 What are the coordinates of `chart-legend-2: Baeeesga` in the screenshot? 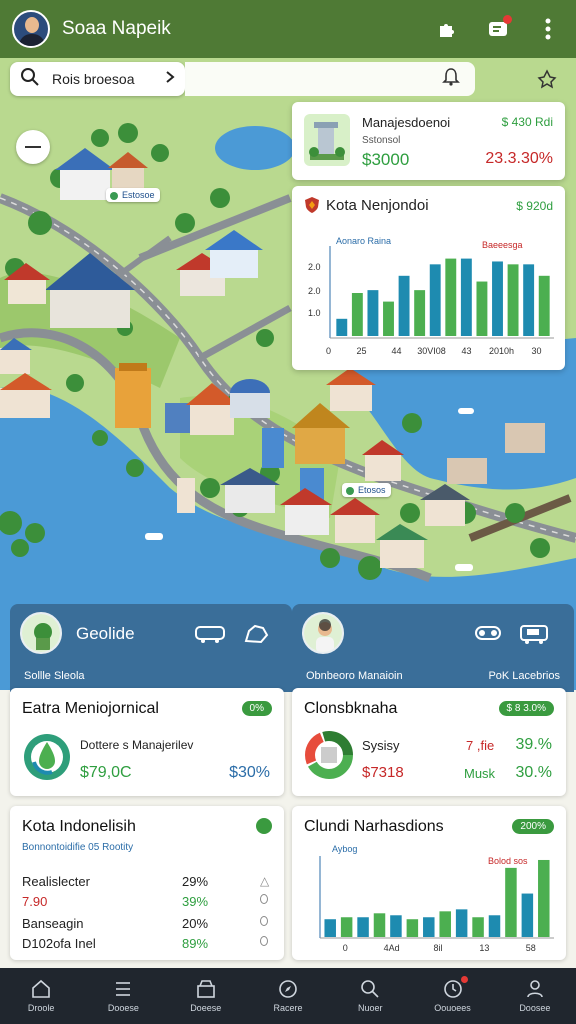 It's located at (502, 245).